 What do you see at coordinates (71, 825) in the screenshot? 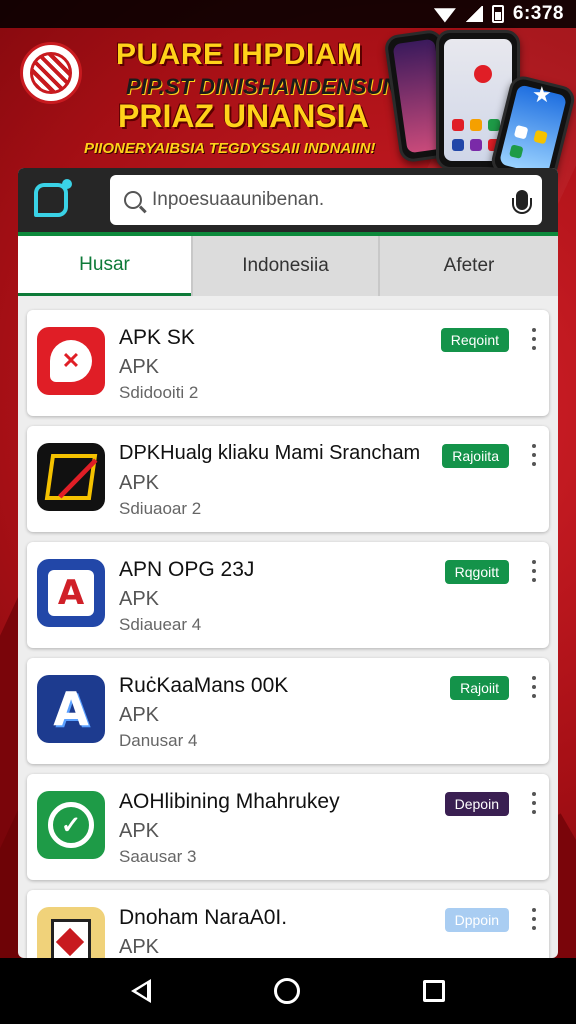
I see `green-bird-icon: ✓` at bounding box center [71, 825].